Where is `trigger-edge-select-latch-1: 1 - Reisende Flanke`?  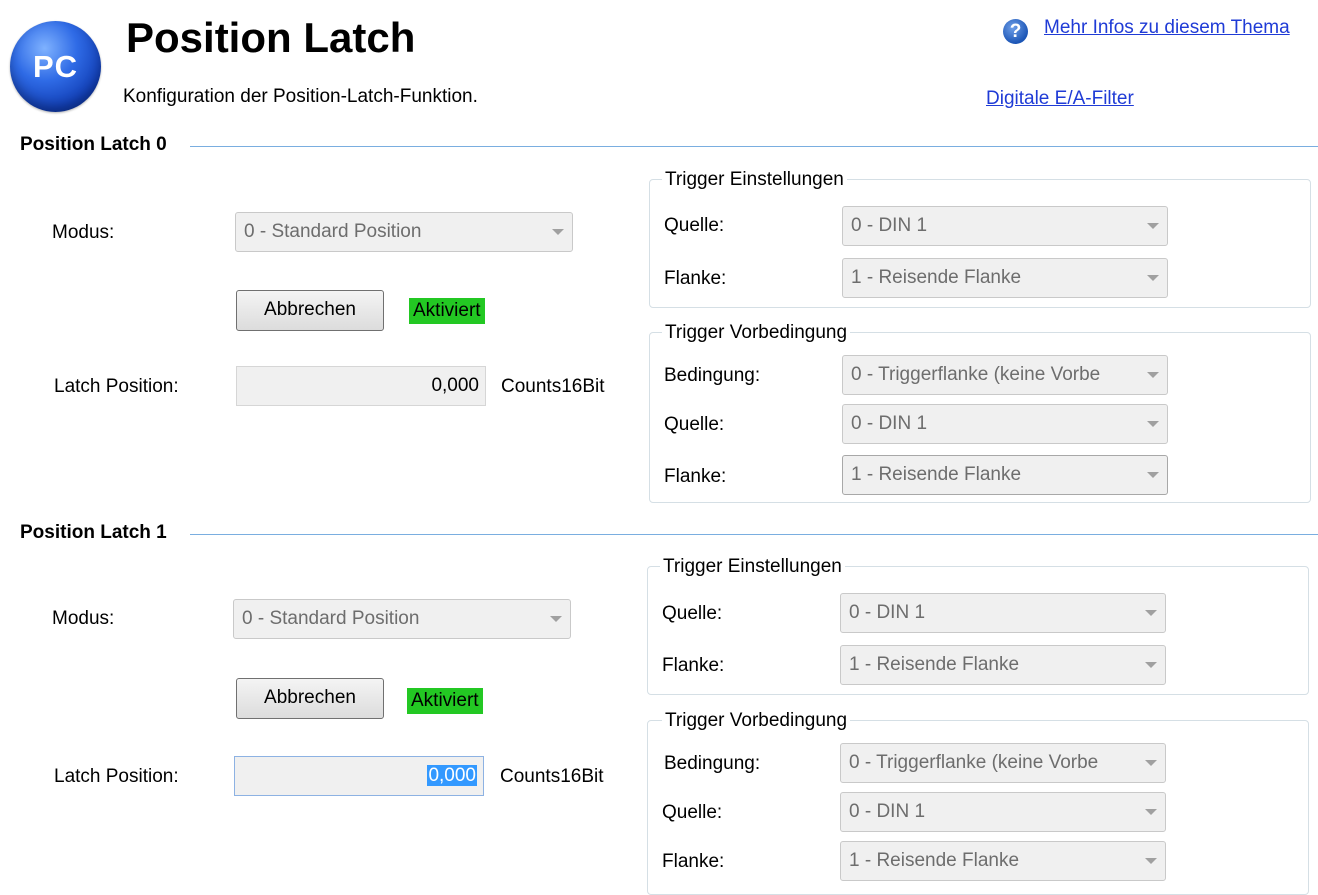
trigger-edge-select-latch-1: 1 - Reisende Flanke is located at coordinates (1003, 665).